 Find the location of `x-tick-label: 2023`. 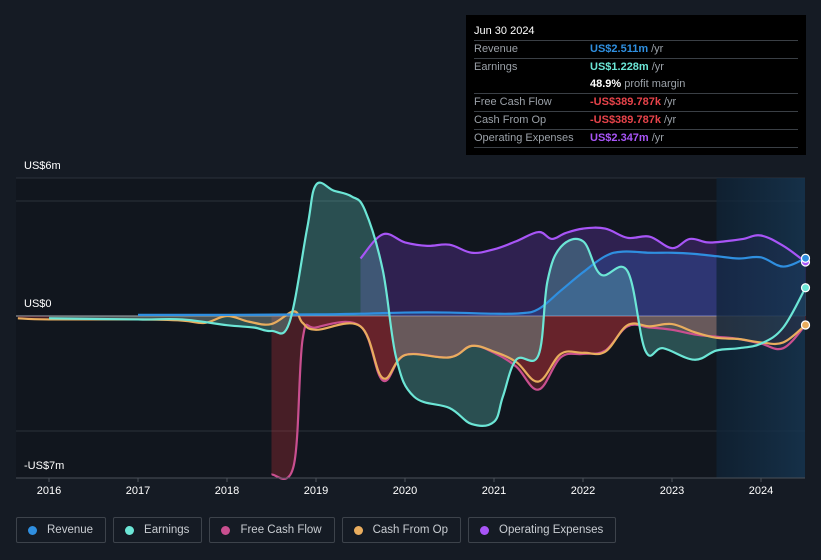

x-tick-label: 2023 is located at coordinates (672, 491).